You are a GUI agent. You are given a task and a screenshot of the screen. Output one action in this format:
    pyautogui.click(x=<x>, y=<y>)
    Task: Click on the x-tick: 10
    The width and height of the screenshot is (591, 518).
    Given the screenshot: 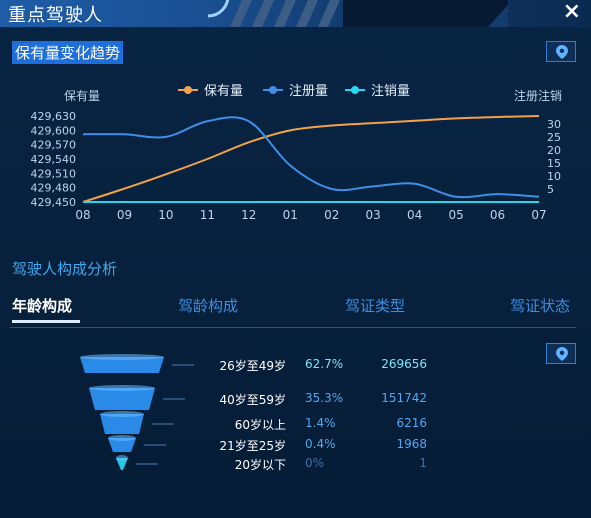 What is the action you would take?
    pyautogui.click(x=165, y=215)
    